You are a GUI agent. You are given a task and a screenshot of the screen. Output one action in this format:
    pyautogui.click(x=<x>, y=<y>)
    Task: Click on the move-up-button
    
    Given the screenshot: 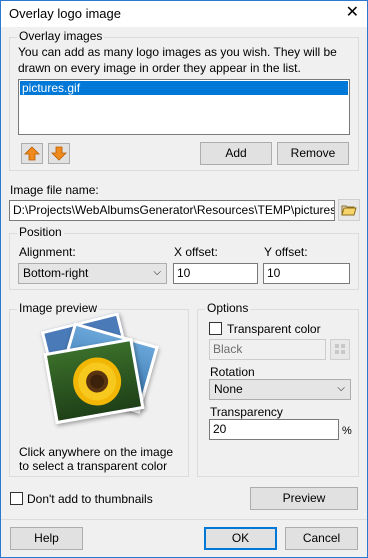 What is the action you would take?
    pyautogui.click(x=32, y=153)
    